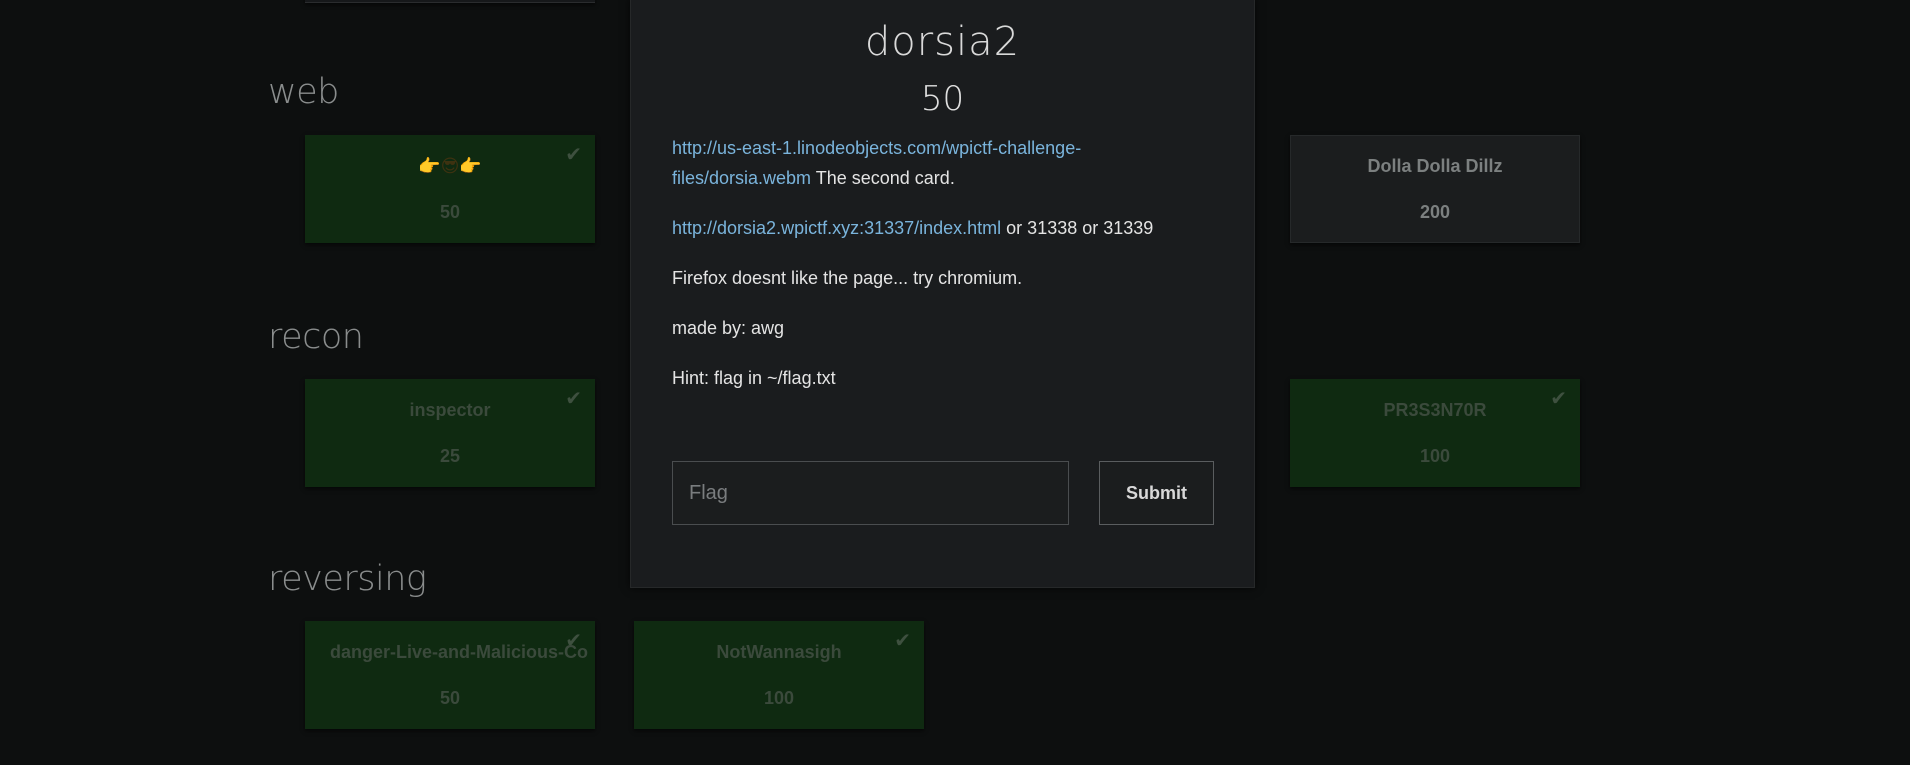 The height and width of the screenshot is (765, 1910). I want to click on challenge-value: 200, so click(1435, 212).